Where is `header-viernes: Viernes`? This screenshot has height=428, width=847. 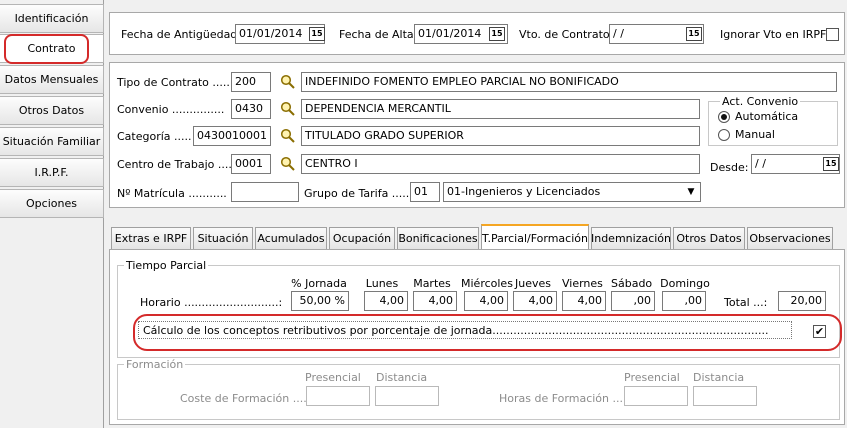 header-viernes: Viernes is located at coordinates (582, 283).